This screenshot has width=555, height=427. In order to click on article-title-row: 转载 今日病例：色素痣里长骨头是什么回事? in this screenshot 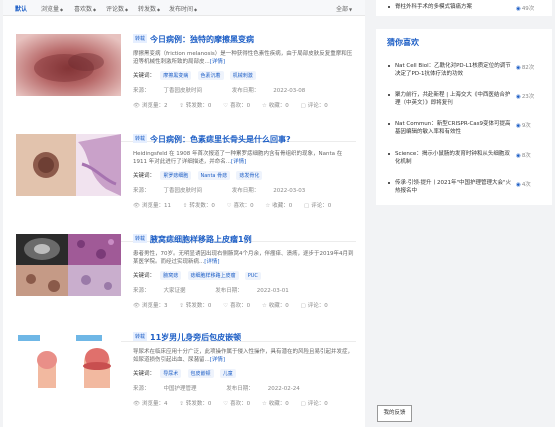, I will do `click(244, 140)`.